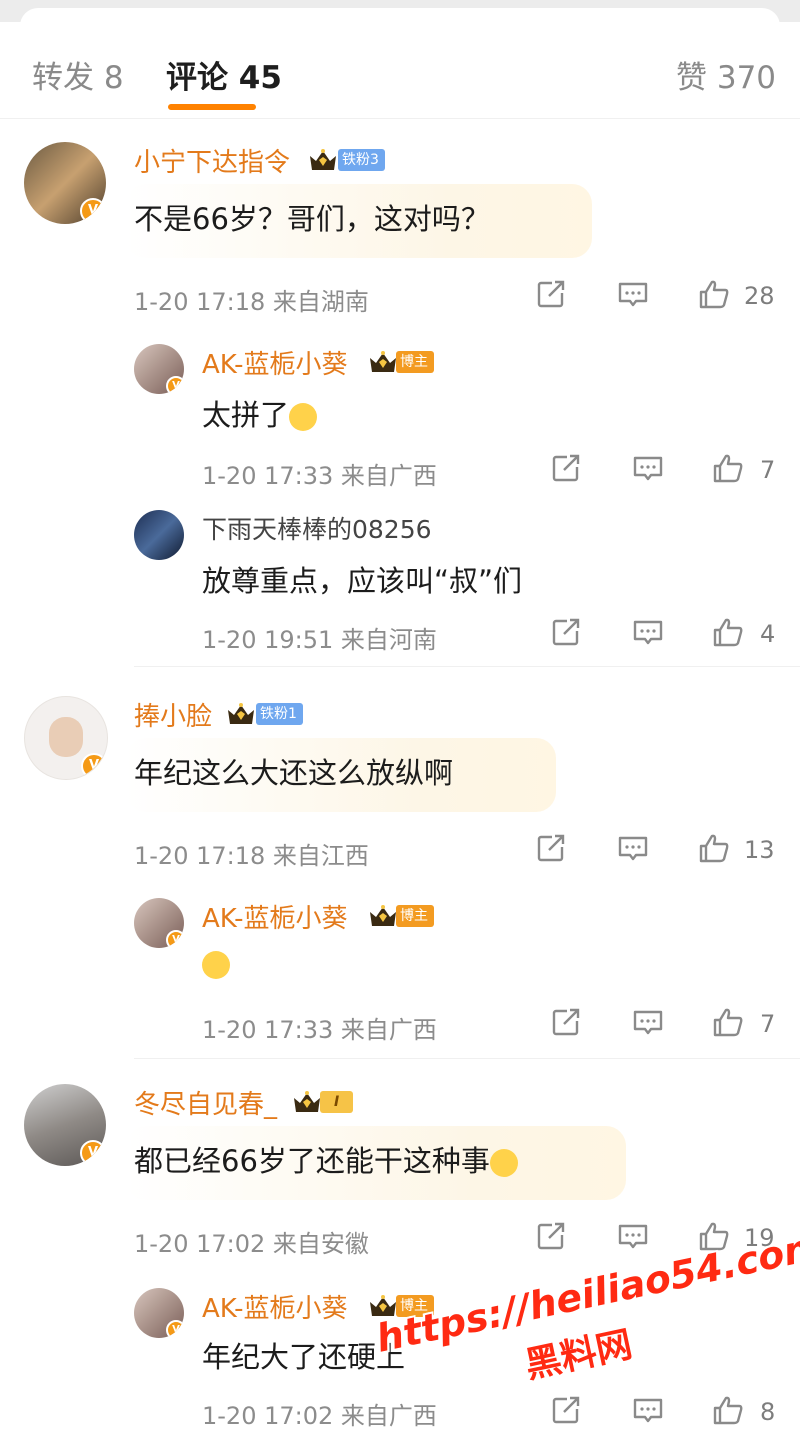  What do you see at coordinates (78, 74) in the screenshot?
I see `tab-repost: 转发 8` at bounding box center [78, 74].